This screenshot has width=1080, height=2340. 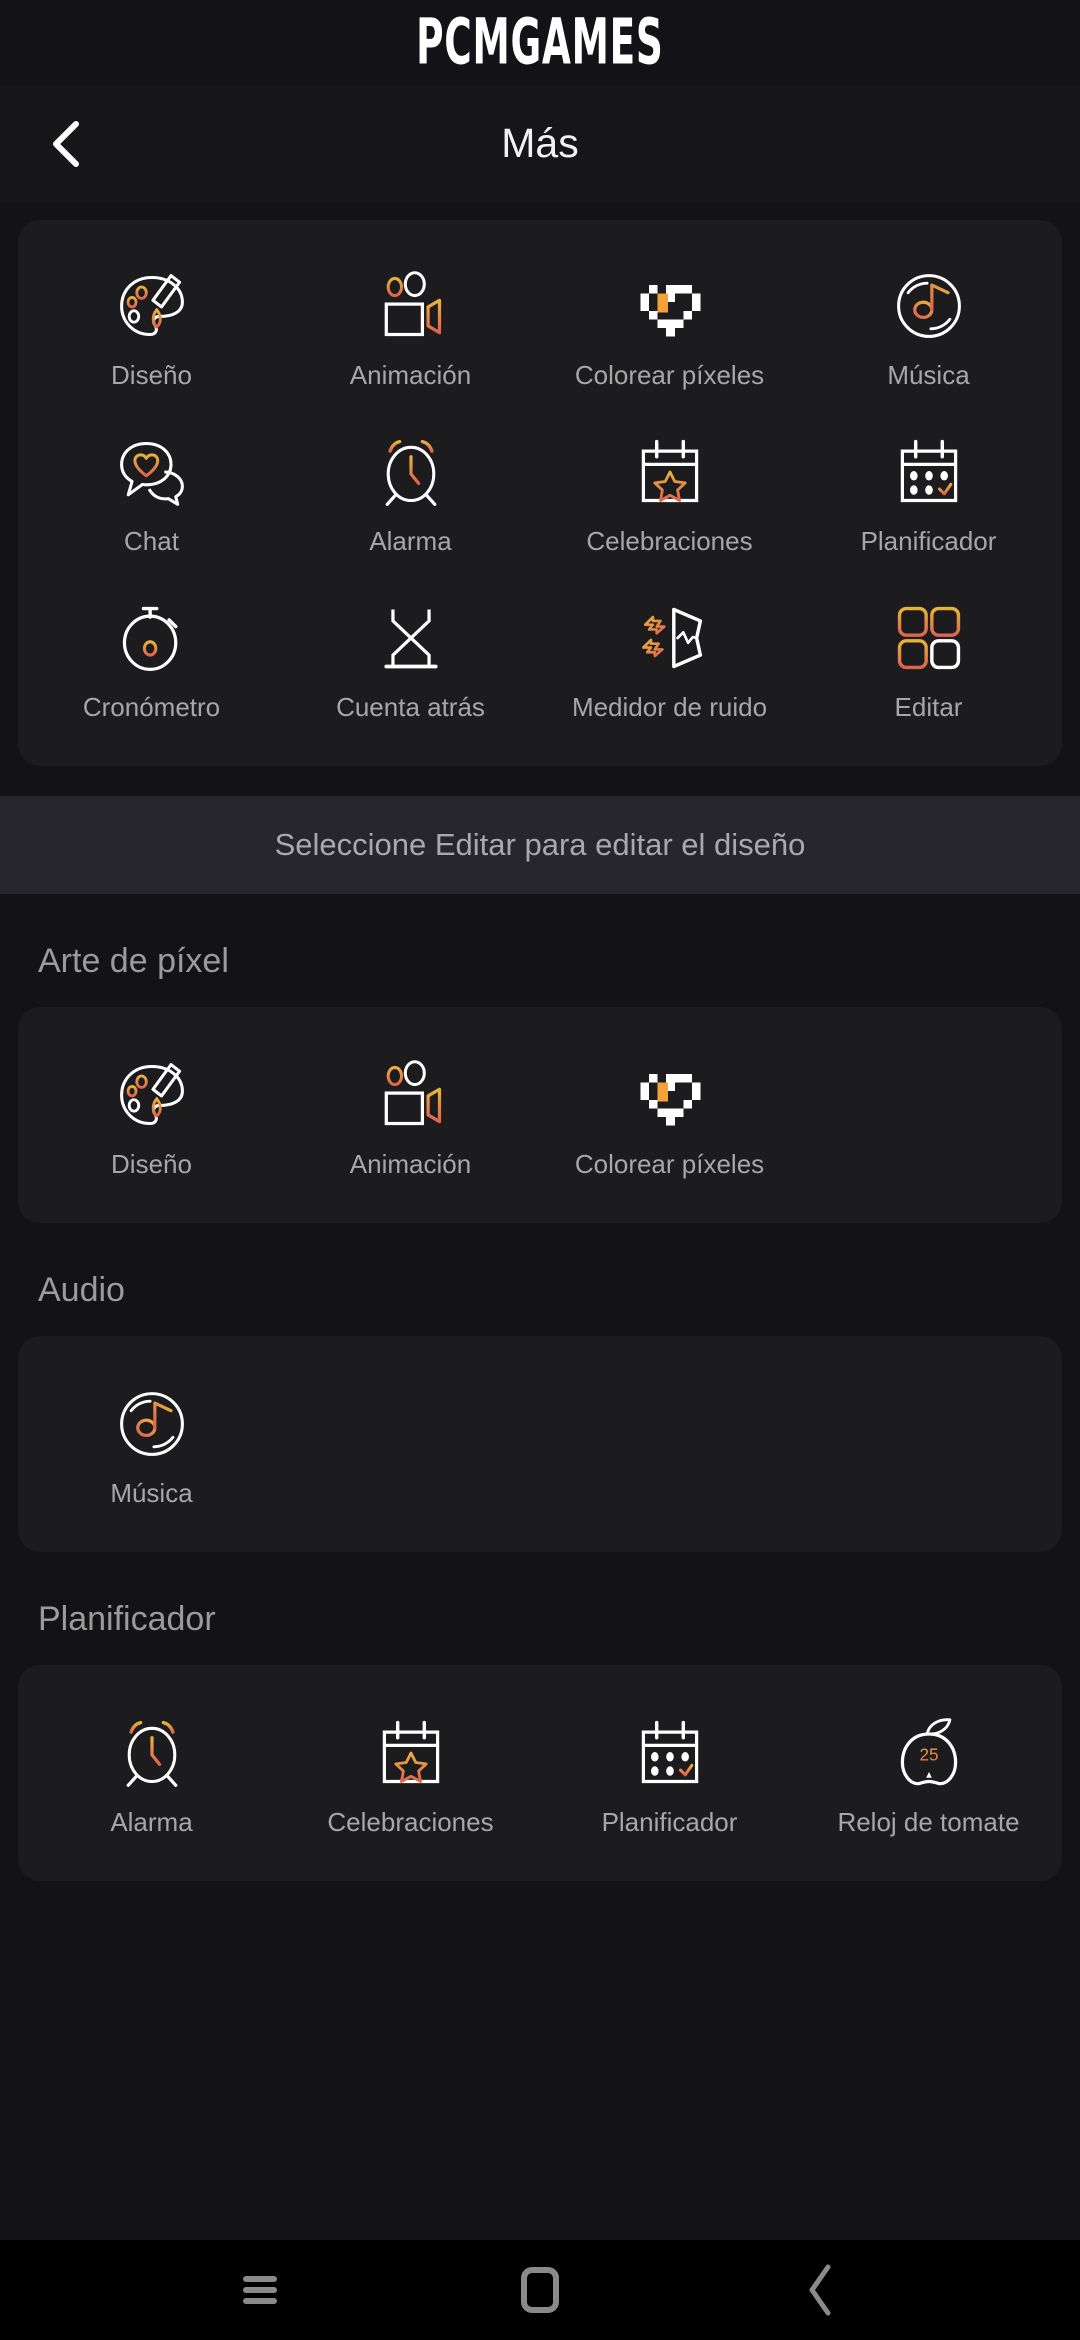 I want to click on back-icon, so click(x=820, y=2290).